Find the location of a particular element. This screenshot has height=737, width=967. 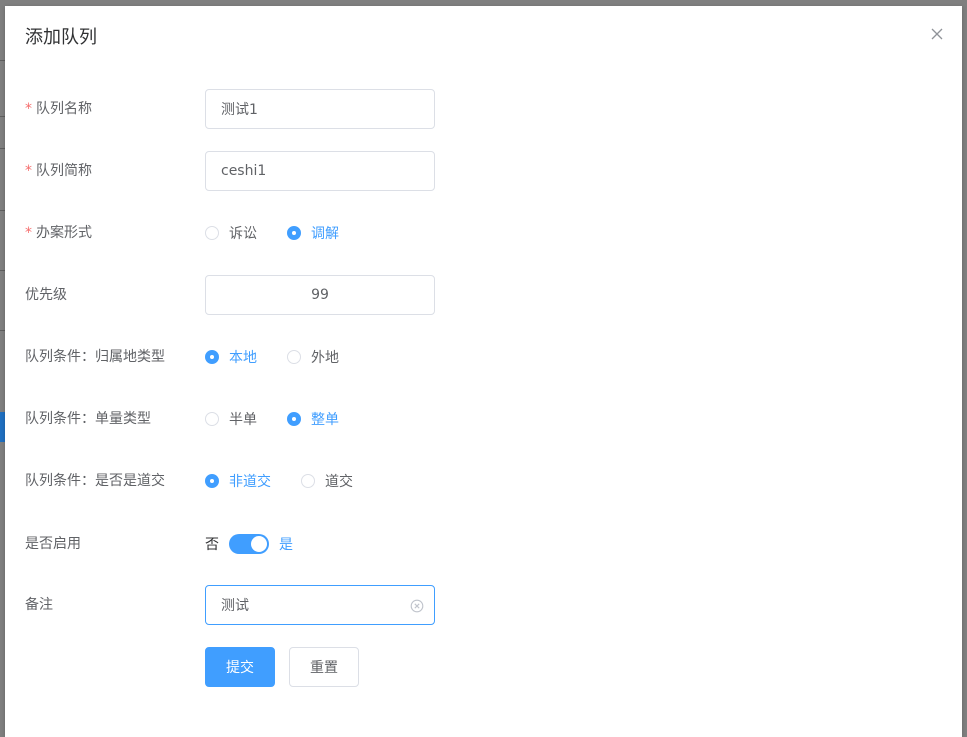

switch-off-label: 否 is located at coordinates (212, 544).